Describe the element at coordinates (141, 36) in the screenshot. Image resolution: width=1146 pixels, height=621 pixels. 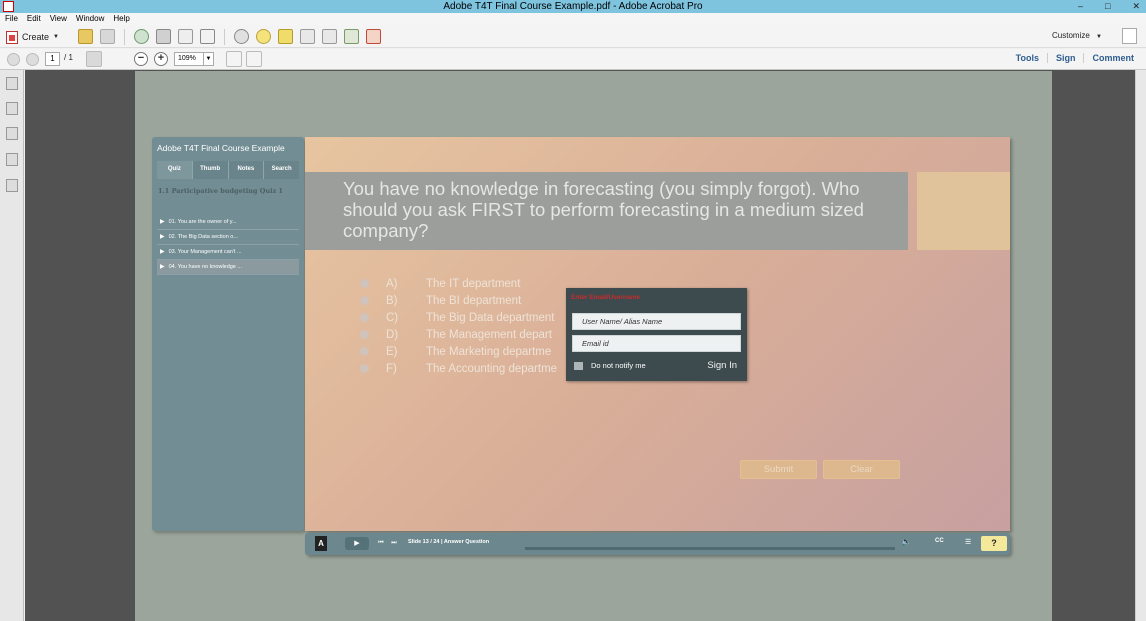
I see `cloud-upload-icon` at that location.